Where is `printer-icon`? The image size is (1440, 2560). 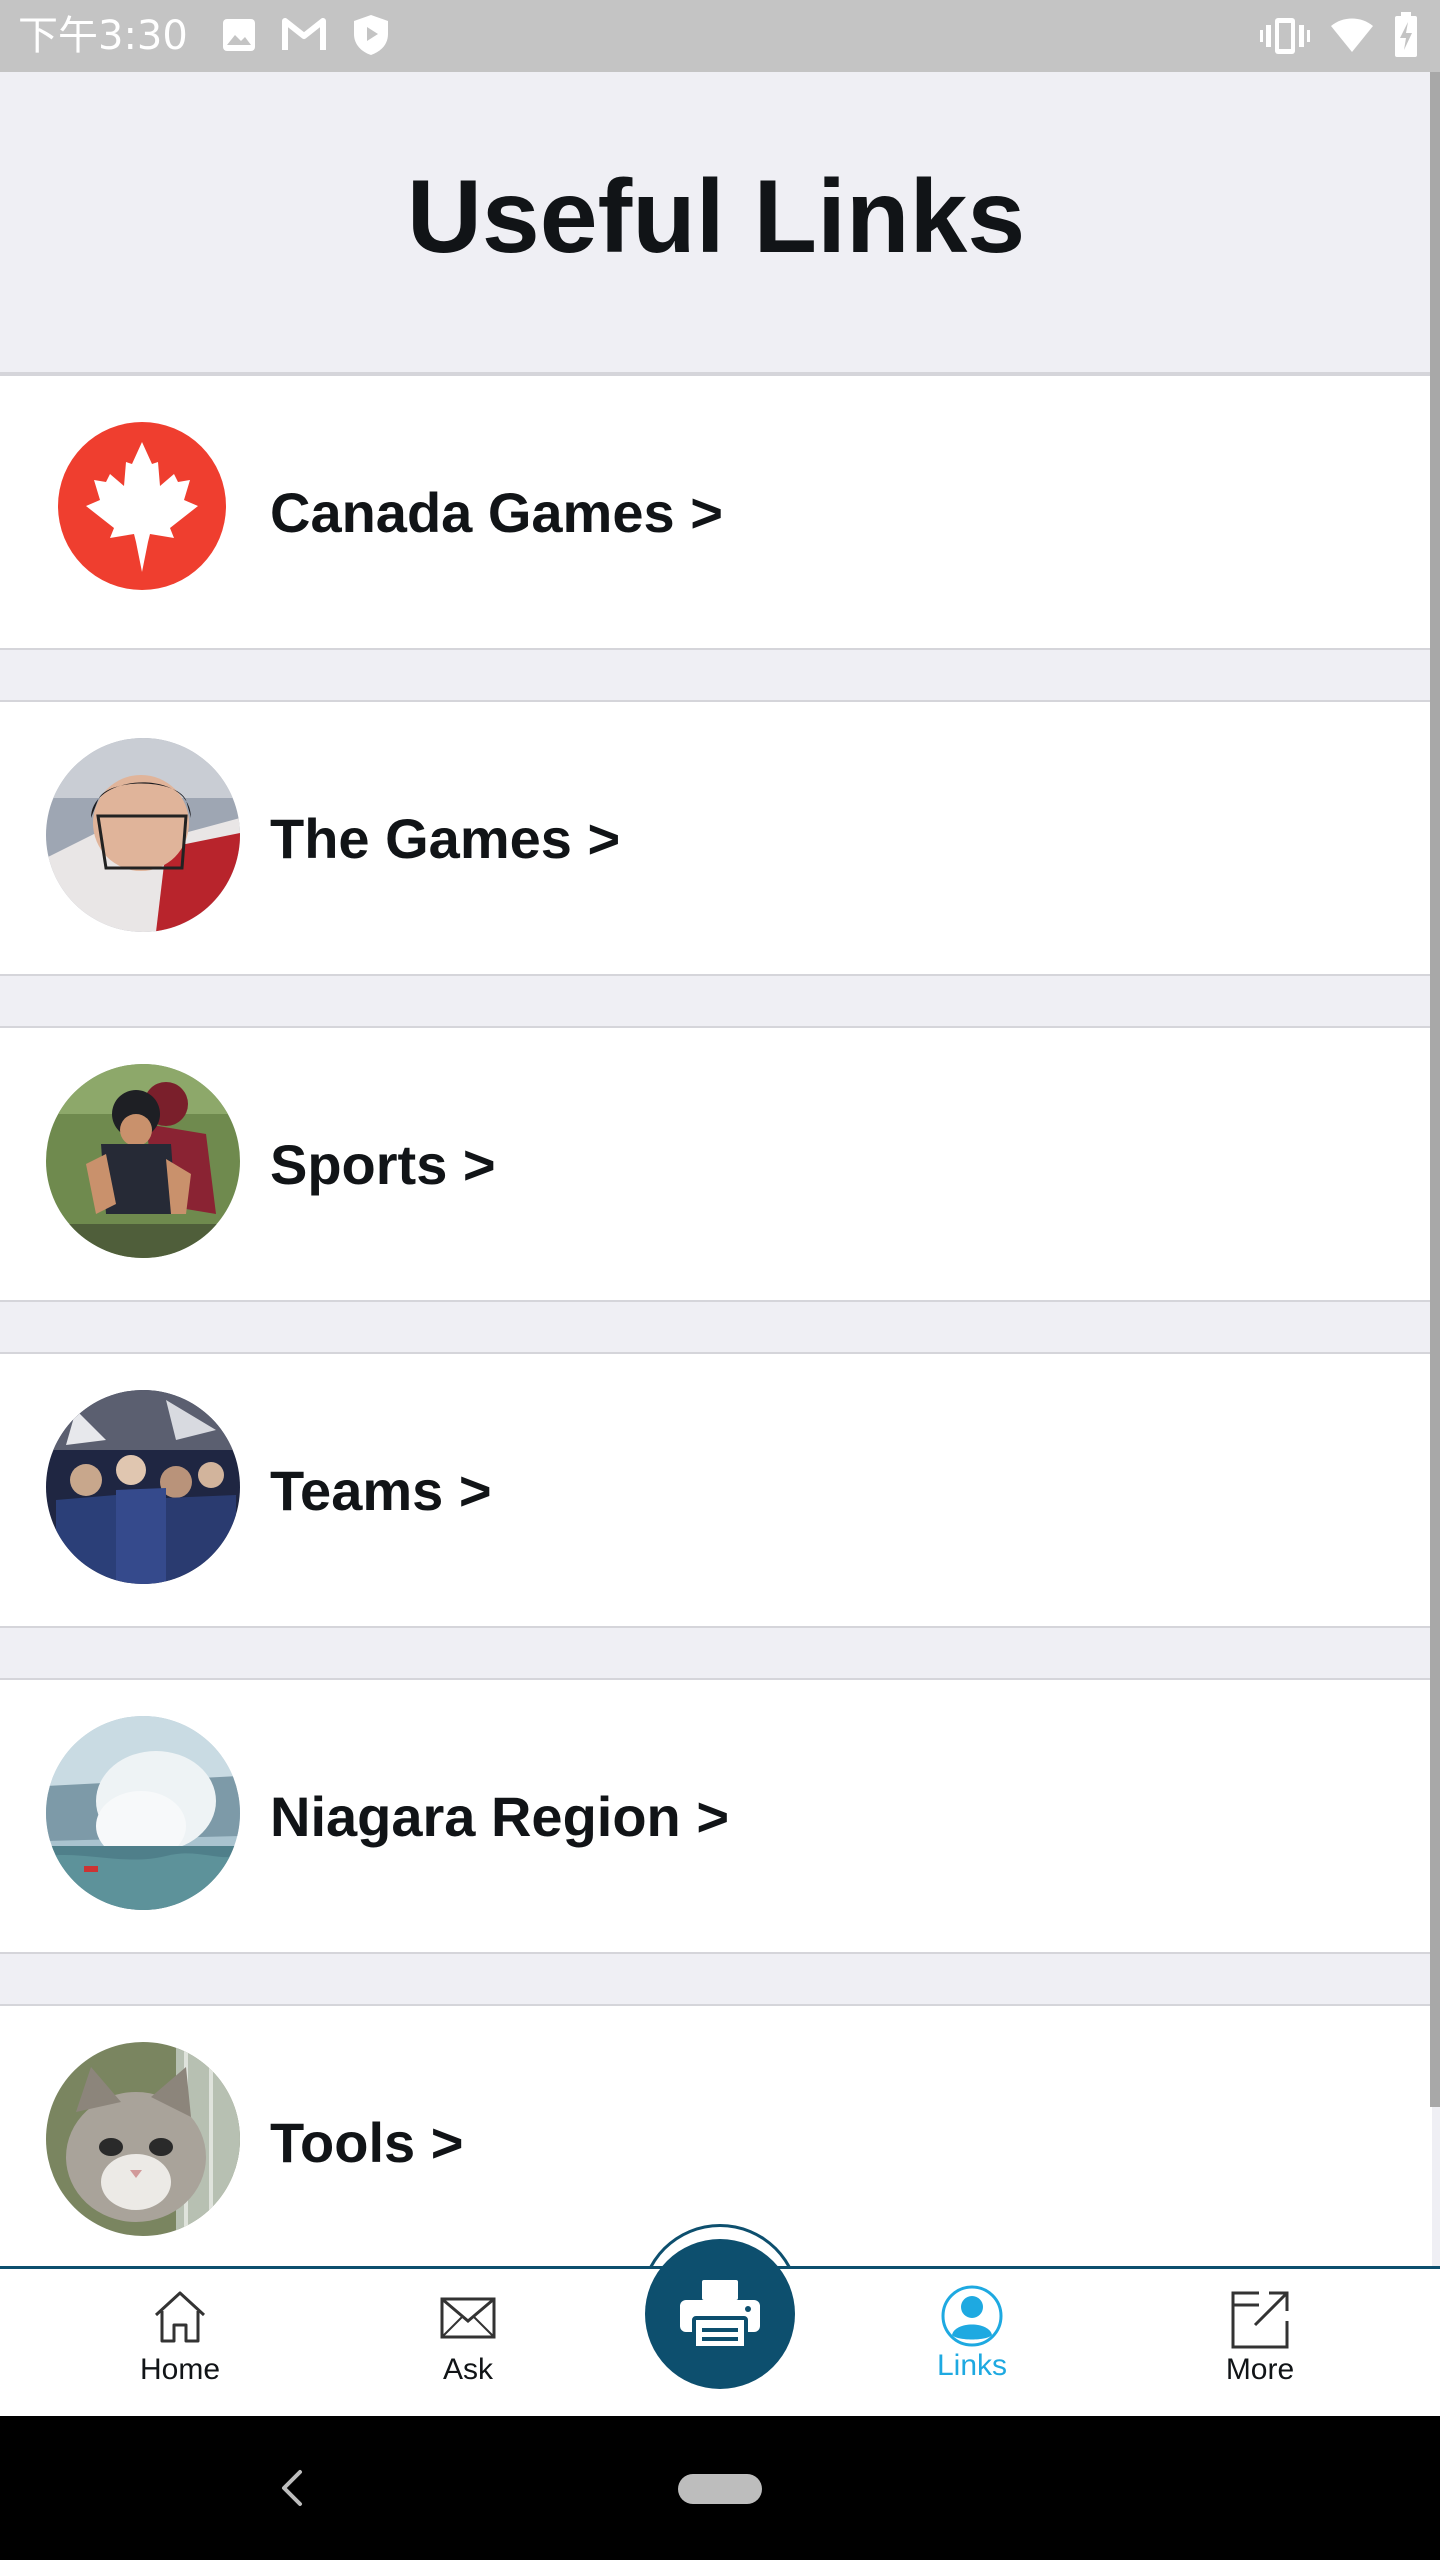 printer-icon is located at coordinates (720, 2315).